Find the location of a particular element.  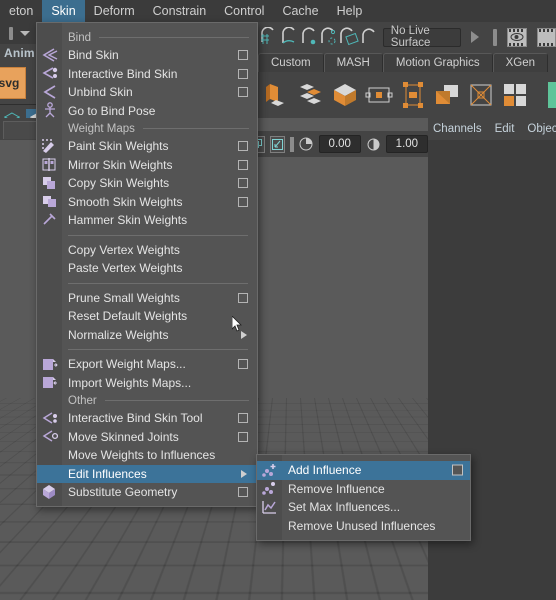

menu-item-normalize-weights: Normalize Weights is located at coordinates (147, 335).